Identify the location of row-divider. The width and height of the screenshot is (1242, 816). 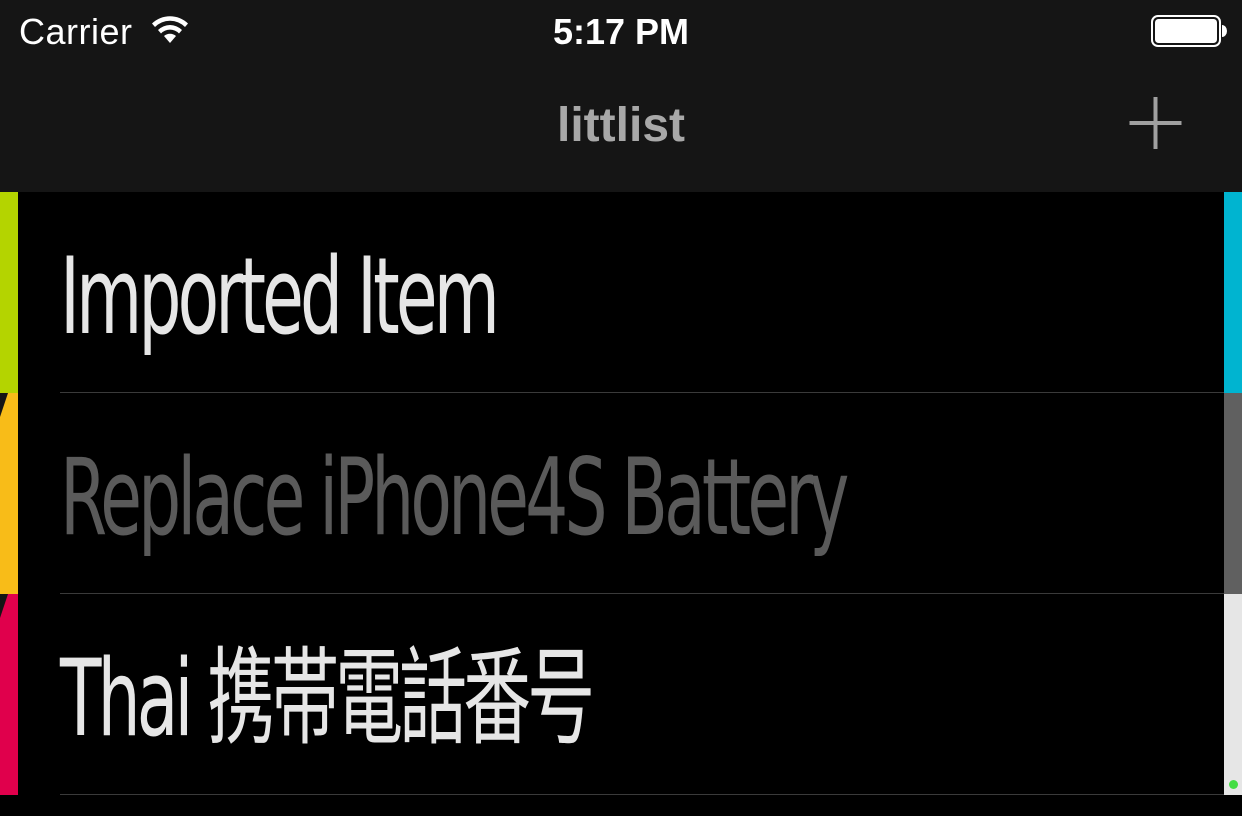
(642, 794).